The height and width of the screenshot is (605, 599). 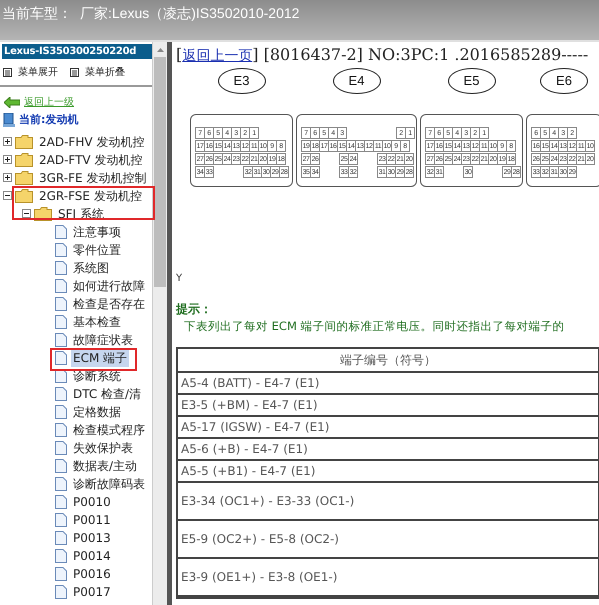 I want to click on document-info: [8016437-2] NO:3PC:1 .2016585289-----, so click(x=426, y=54).